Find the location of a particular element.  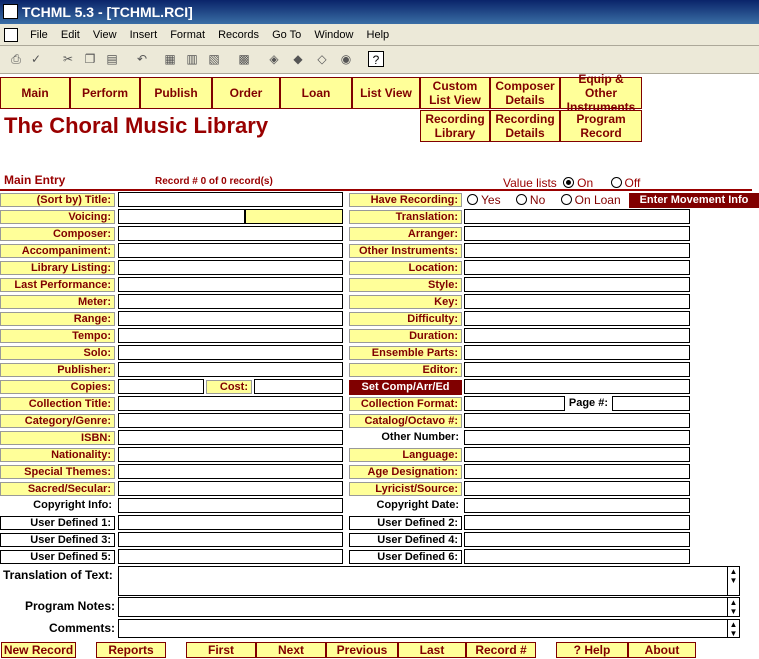

title-field is located at coordinates (230, 199).